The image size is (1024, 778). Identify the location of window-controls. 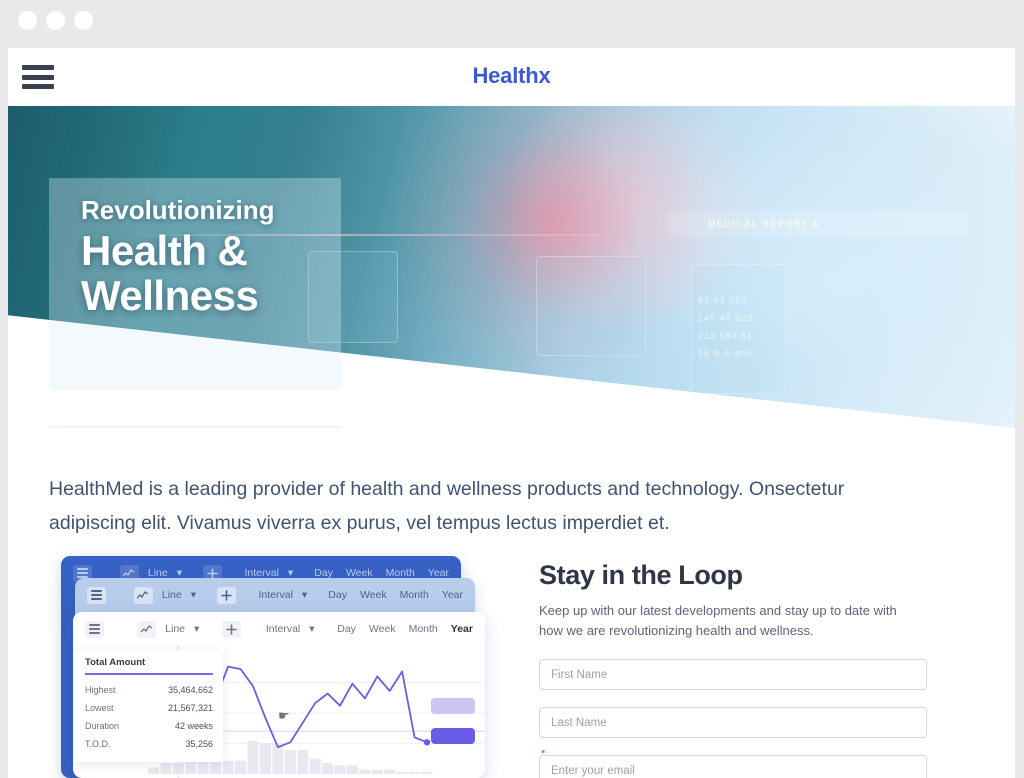
(55, 20).